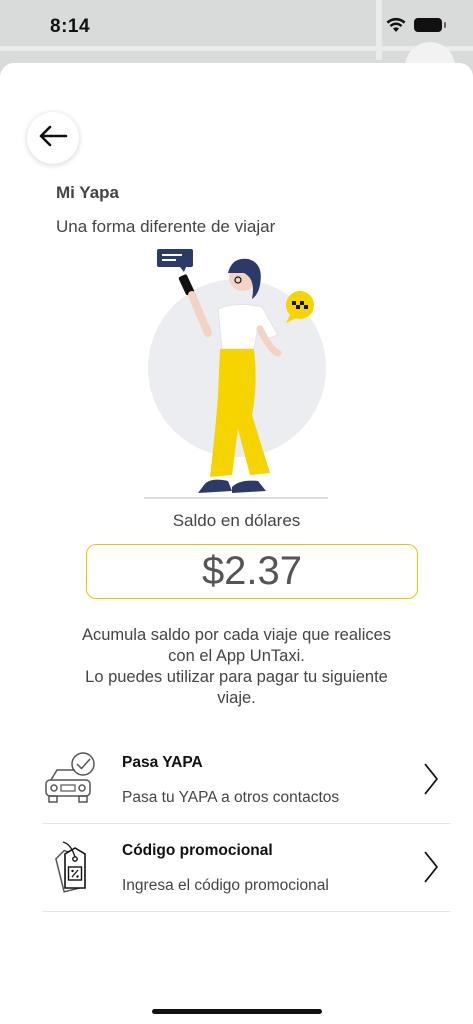  I want to click on balance-value: $2.37, so click(252, 571).